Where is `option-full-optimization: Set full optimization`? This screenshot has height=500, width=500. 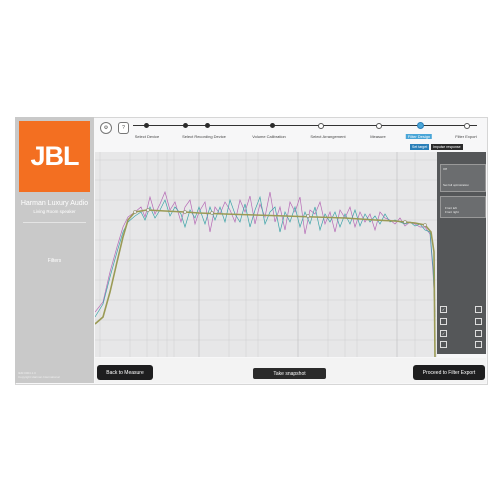
option-full-optimization: Set full optimization is located at coordinates (456, 185).